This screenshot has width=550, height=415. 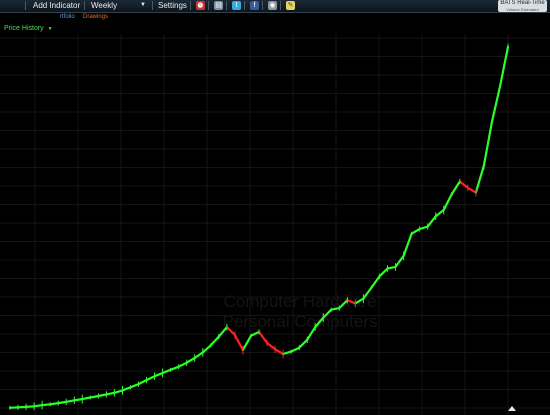 What do you see at coordinates (218, 5) in the screenshot?
I see `document-icon: ▤` at bounding box center [218, 5].